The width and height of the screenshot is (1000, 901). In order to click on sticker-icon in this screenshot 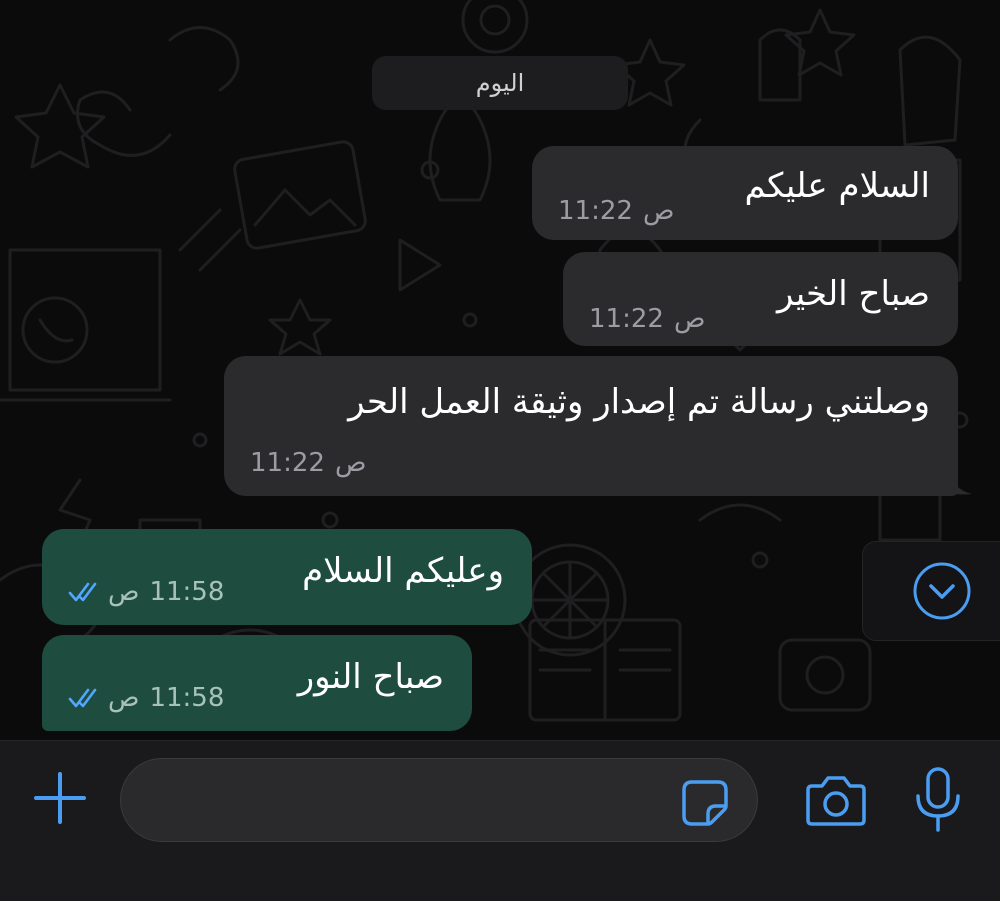, I will do `click(705, 803)`.